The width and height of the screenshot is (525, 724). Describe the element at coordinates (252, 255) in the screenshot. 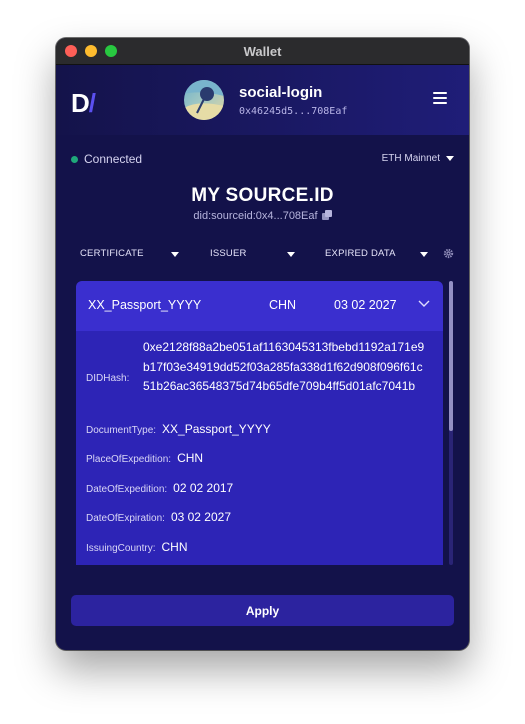

I see `filter-issuer: ISSUER` at that location.